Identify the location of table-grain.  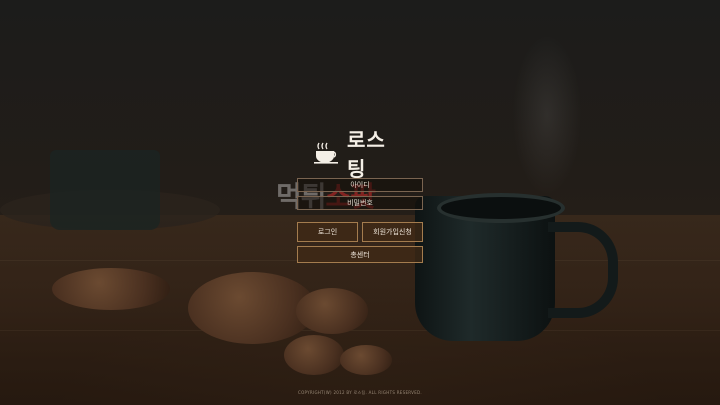
(360, 330).